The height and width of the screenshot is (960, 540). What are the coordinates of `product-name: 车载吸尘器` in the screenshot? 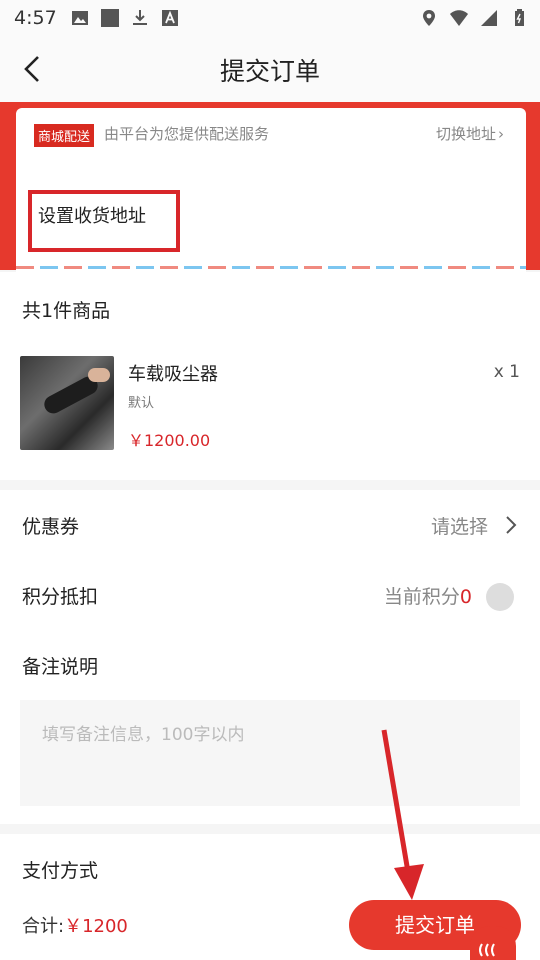 It's located at (173, 373).